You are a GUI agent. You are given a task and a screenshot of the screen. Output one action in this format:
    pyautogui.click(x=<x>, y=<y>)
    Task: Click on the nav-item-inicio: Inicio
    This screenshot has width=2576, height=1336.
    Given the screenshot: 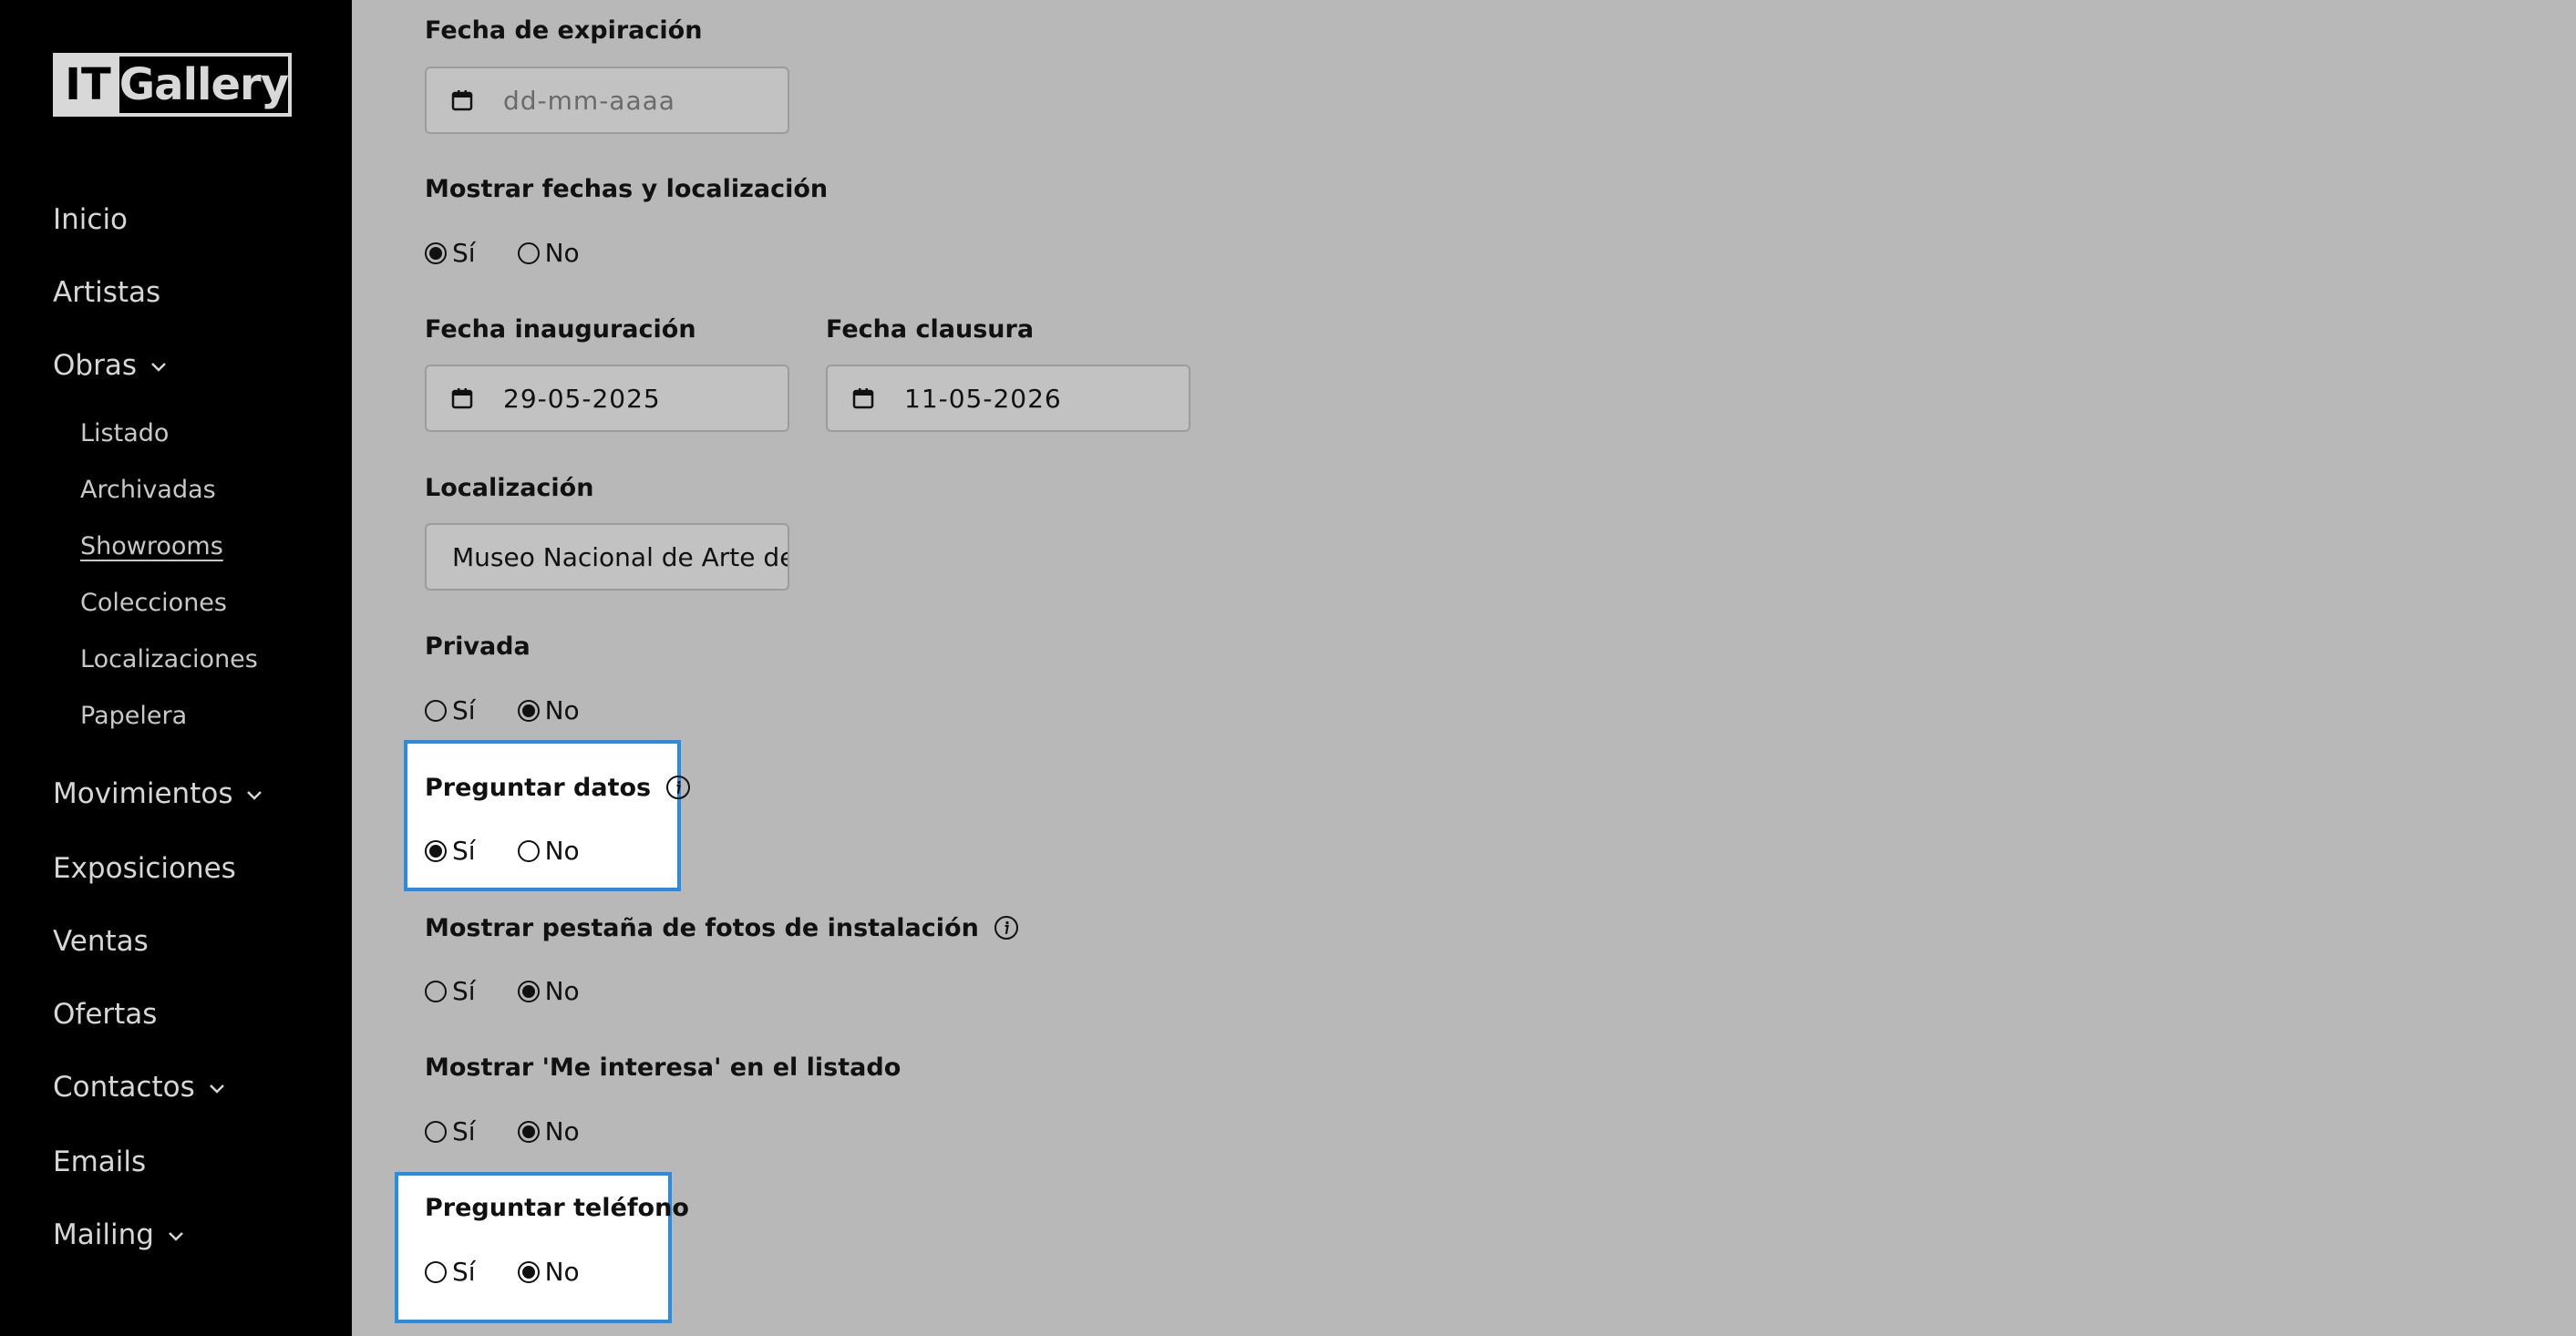 What is the action you would take?
    pyautogui.click(x=90, y=220)
    